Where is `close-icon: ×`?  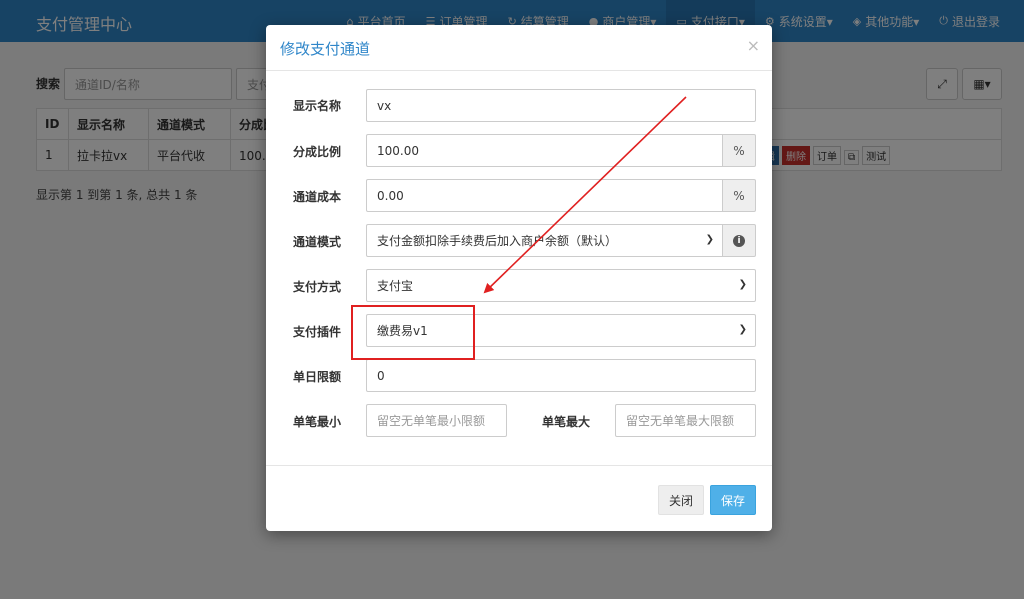
close-icon: × is located at coordinates (753, 45).